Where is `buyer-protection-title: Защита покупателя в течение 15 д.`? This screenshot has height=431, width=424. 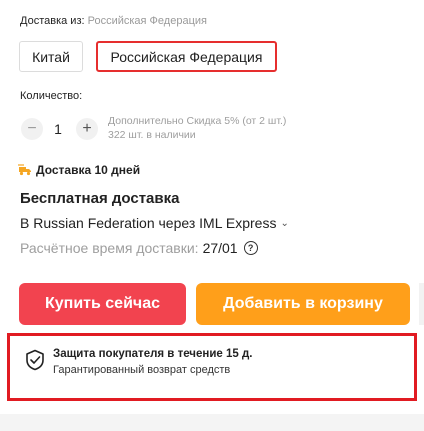 buyer-protection-title: Защита покупателя в течение 15 д. is located at coordinates (153, 354).